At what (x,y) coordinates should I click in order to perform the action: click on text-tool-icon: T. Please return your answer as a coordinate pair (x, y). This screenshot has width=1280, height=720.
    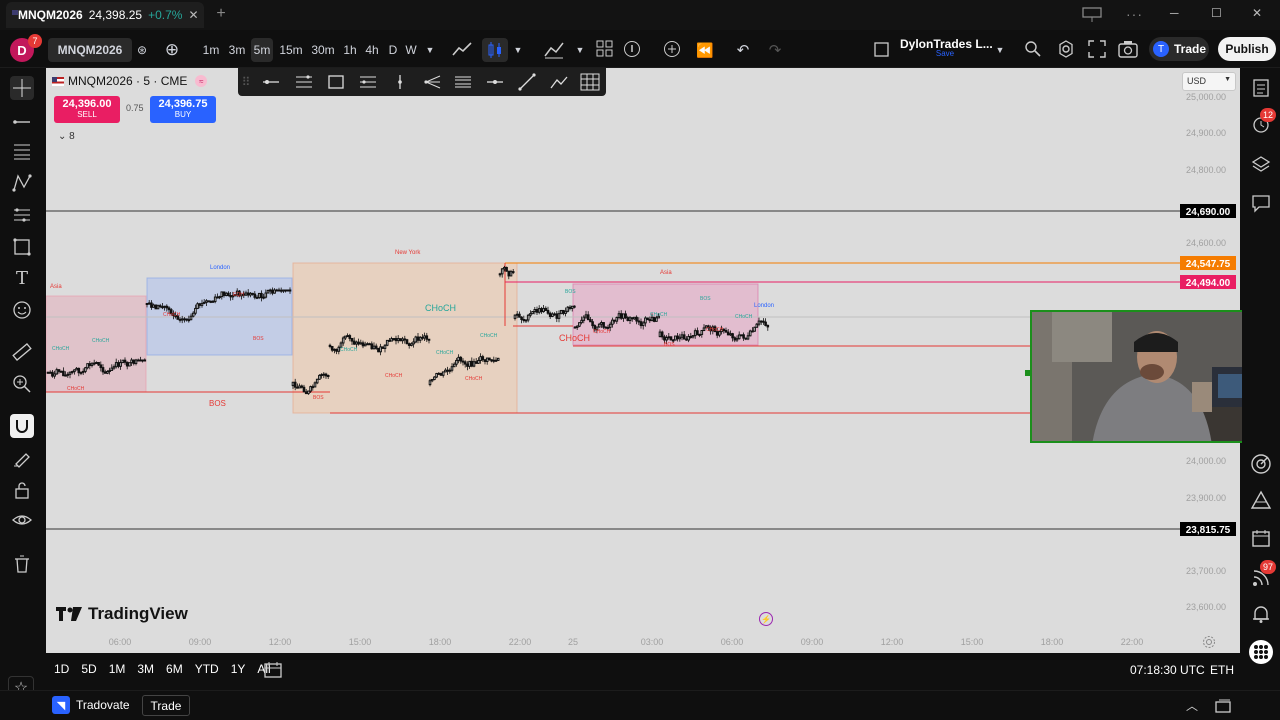
    Looking at the image, I should click on (22, 278).